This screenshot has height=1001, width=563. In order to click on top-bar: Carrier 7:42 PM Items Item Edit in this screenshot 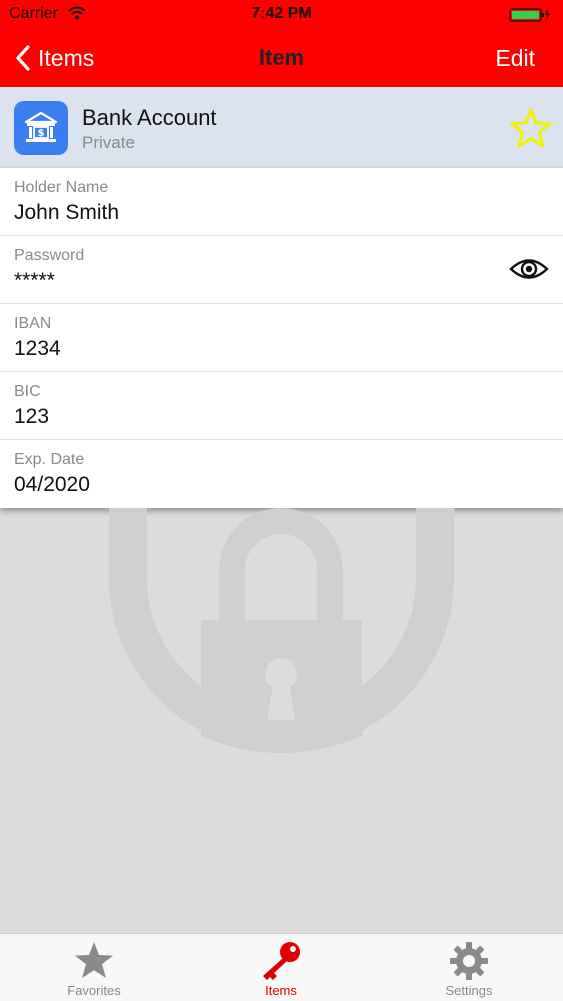, I will do `click(281, 43)`.